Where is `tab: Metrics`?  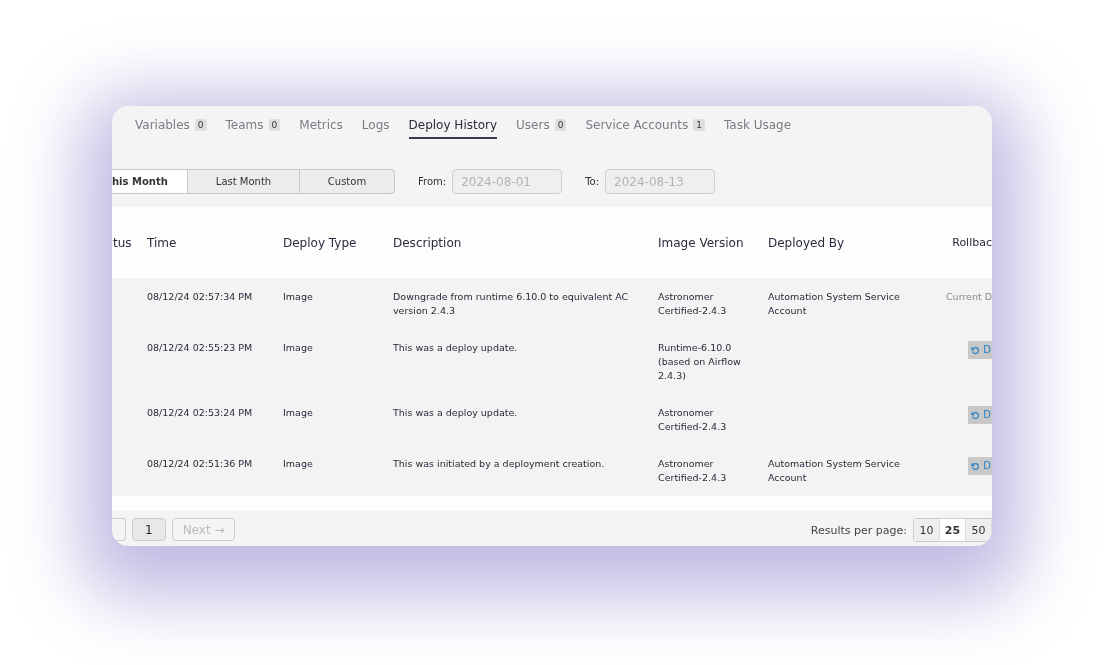
tab: Metrics is located at coordinates (321, 122).